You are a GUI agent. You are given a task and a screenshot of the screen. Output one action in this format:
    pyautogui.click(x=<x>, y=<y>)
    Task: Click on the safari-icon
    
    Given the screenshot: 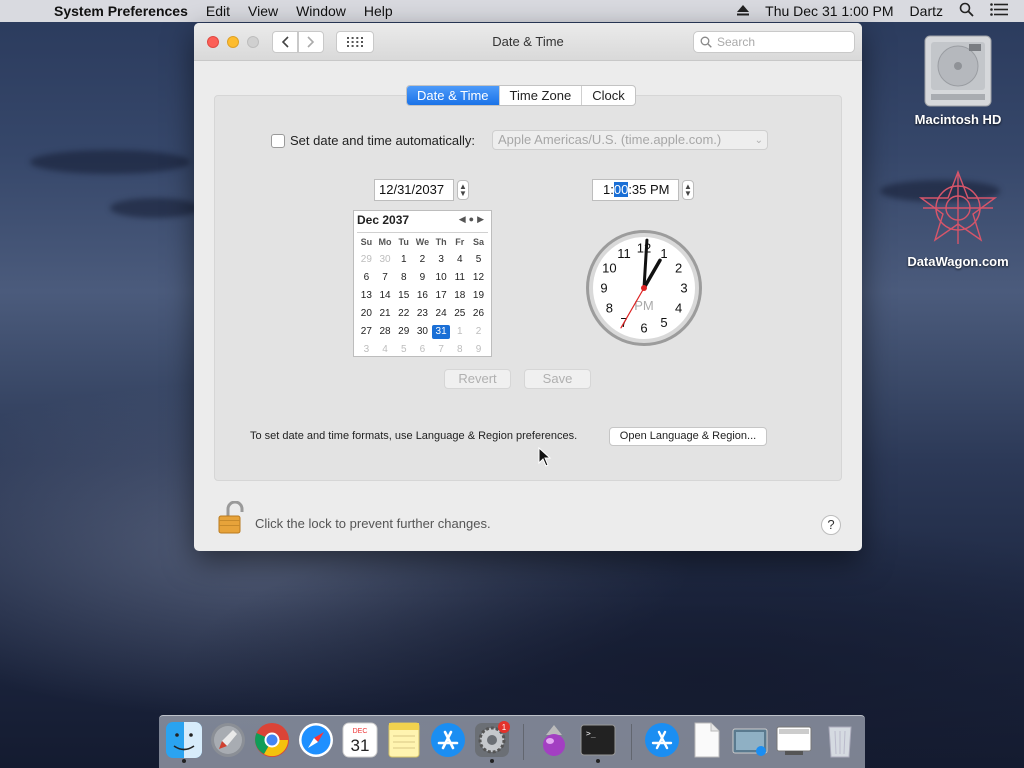 What is the action you would take?
    pyautogui.click(x=316, y=740)
    